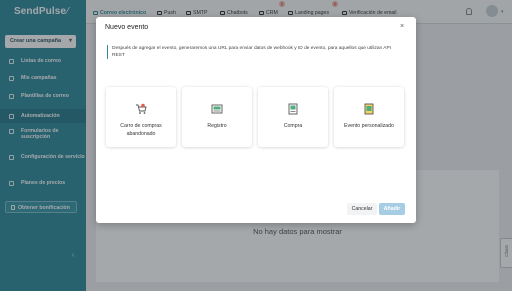 The image size is (512, 291). Describe the element at coordinates (141, 117) in the screenshot. I see `option-abandoned-cart: Carro de compras abandonado` at that location.